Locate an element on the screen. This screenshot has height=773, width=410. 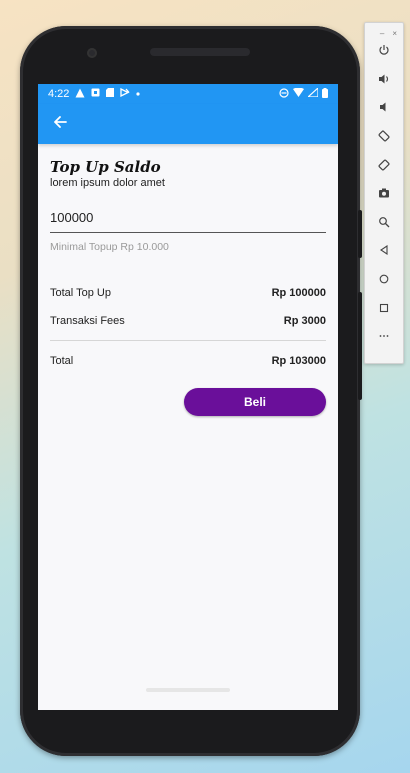
minimum-topup-hint: Minimal Topup Rp 10.000 is located at coordinates (109, 247).